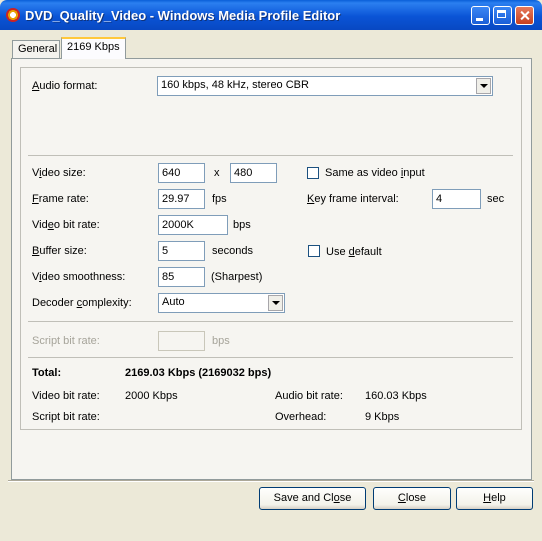 The height and width of the screenshot is (541, 542). What do you see at coordinates (412, 498) in the screenshot?
I see `close-button: Close` at bounding box center [412, 498].